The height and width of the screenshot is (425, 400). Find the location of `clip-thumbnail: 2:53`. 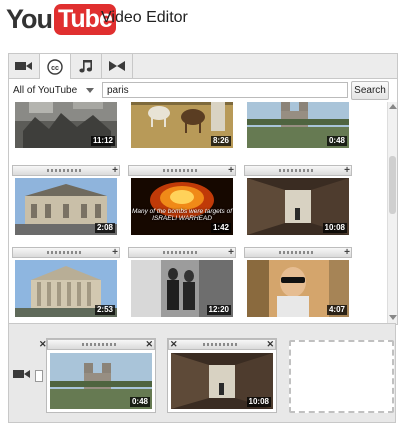

clip-thumbnail: 2:53 is located at coordinates (66, 288).